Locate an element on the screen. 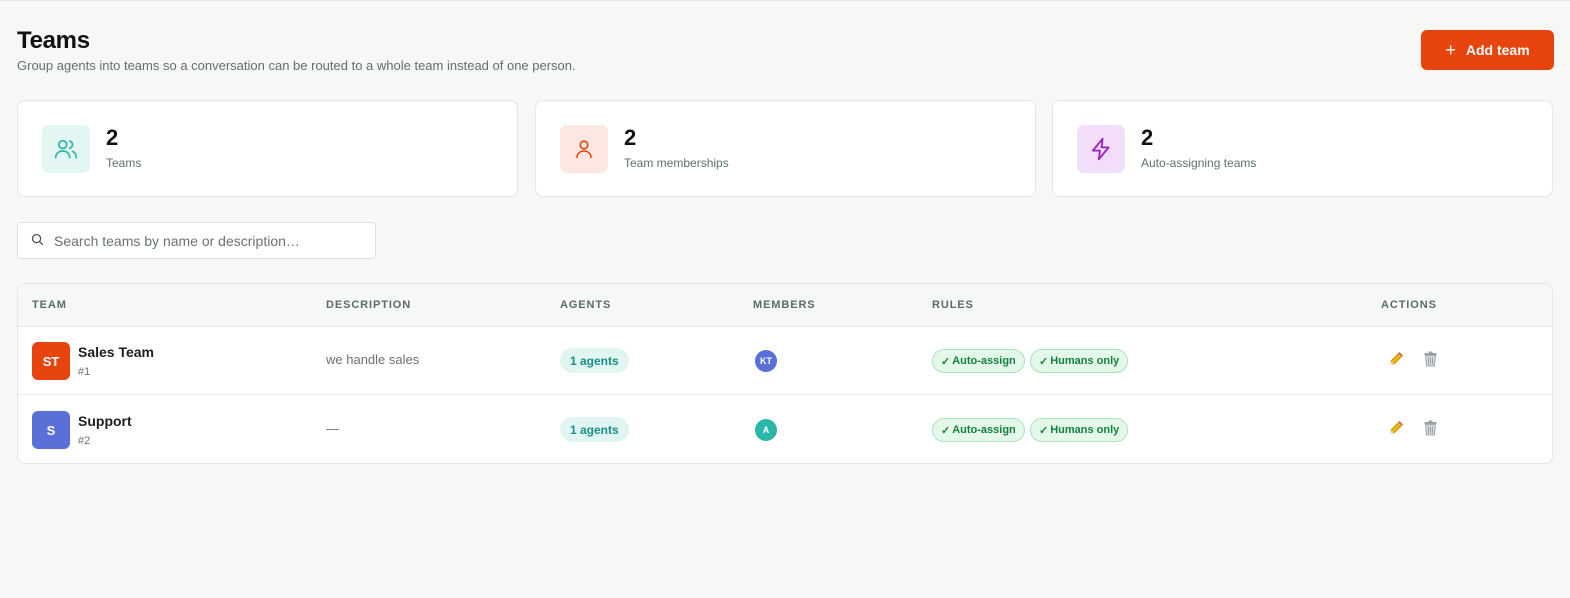 The height and width of the screenshot is (598, 1570). column-header-agents: AGENTS is located at coordinates (586, 305).